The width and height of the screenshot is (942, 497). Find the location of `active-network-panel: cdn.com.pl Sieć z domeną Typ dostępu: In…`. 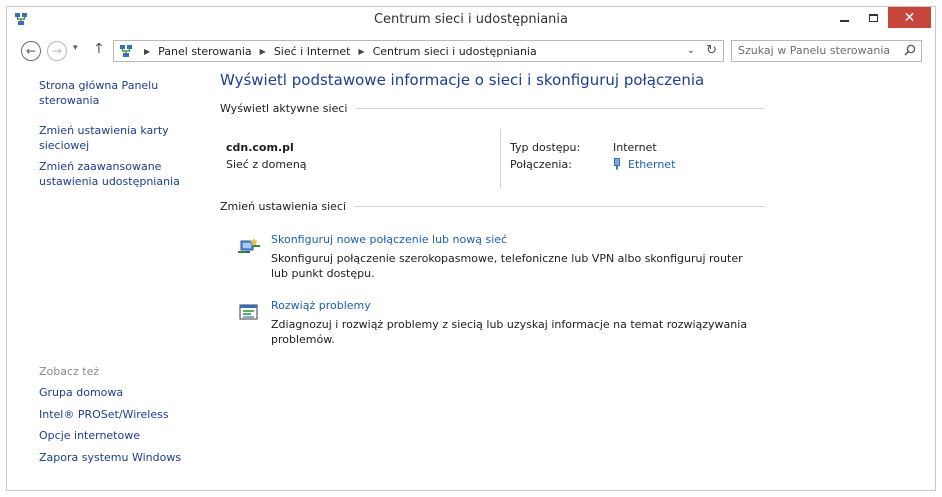

active-network-panel: cdn.com.pl Sieć z domeną Typ dostępu: In… is located at coordinates (492, 154).